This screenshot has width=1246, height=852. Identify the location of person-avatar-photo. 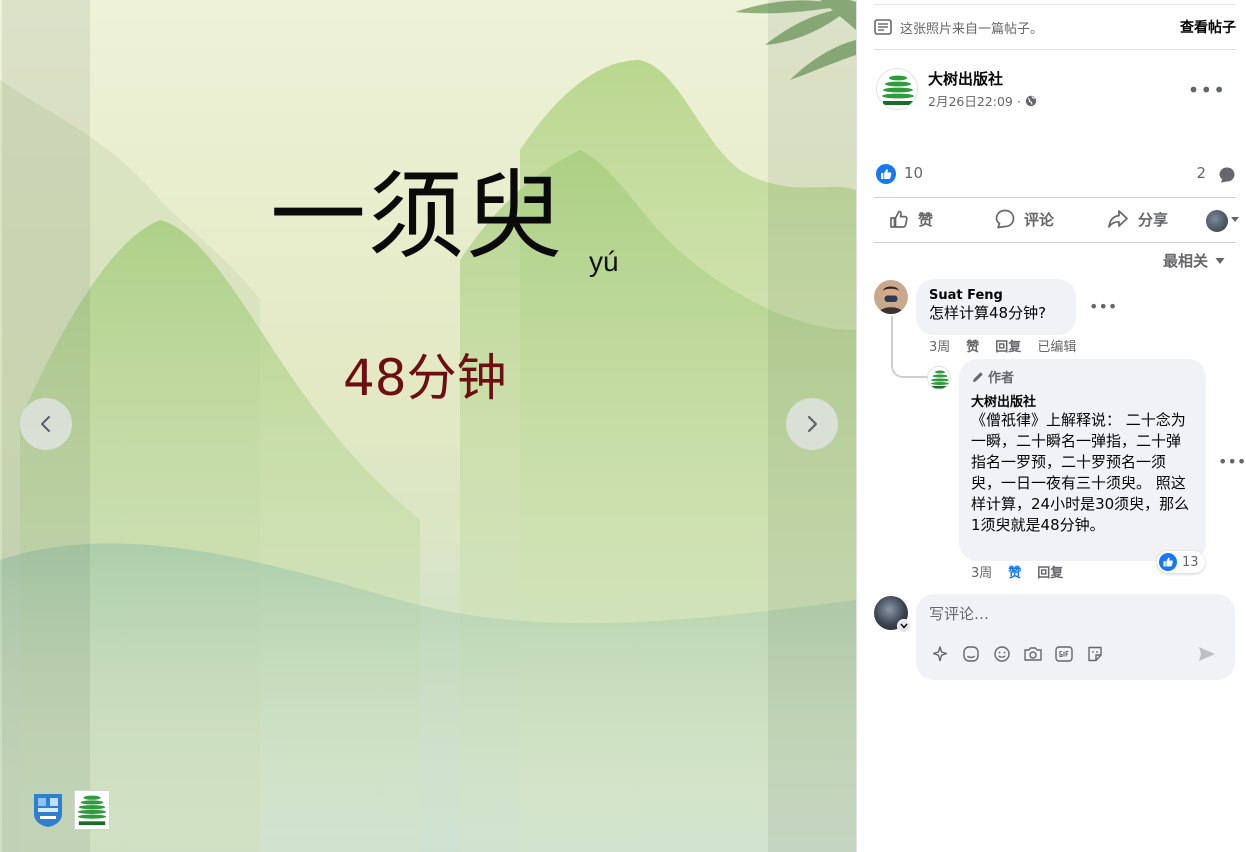
(891, 297).